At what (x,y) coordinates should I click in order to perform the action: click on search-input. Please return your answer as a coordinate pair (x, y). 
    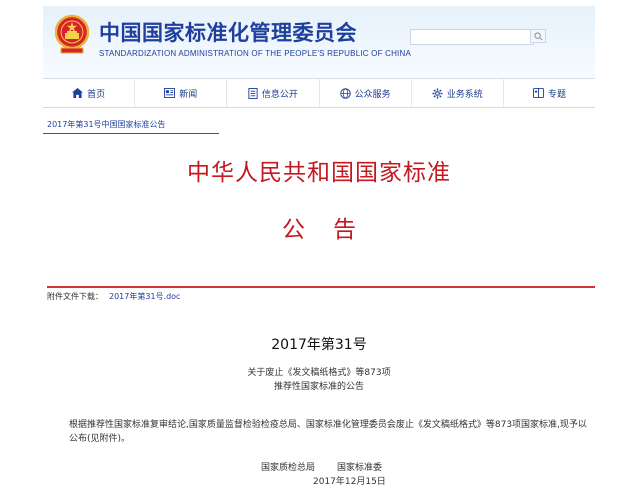
    Looking at the image, I should click on (472, 37).